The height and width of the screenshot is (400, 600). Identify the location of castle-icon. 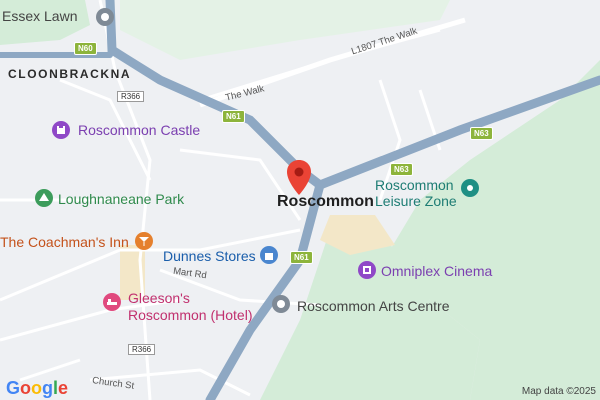
(61, 130).